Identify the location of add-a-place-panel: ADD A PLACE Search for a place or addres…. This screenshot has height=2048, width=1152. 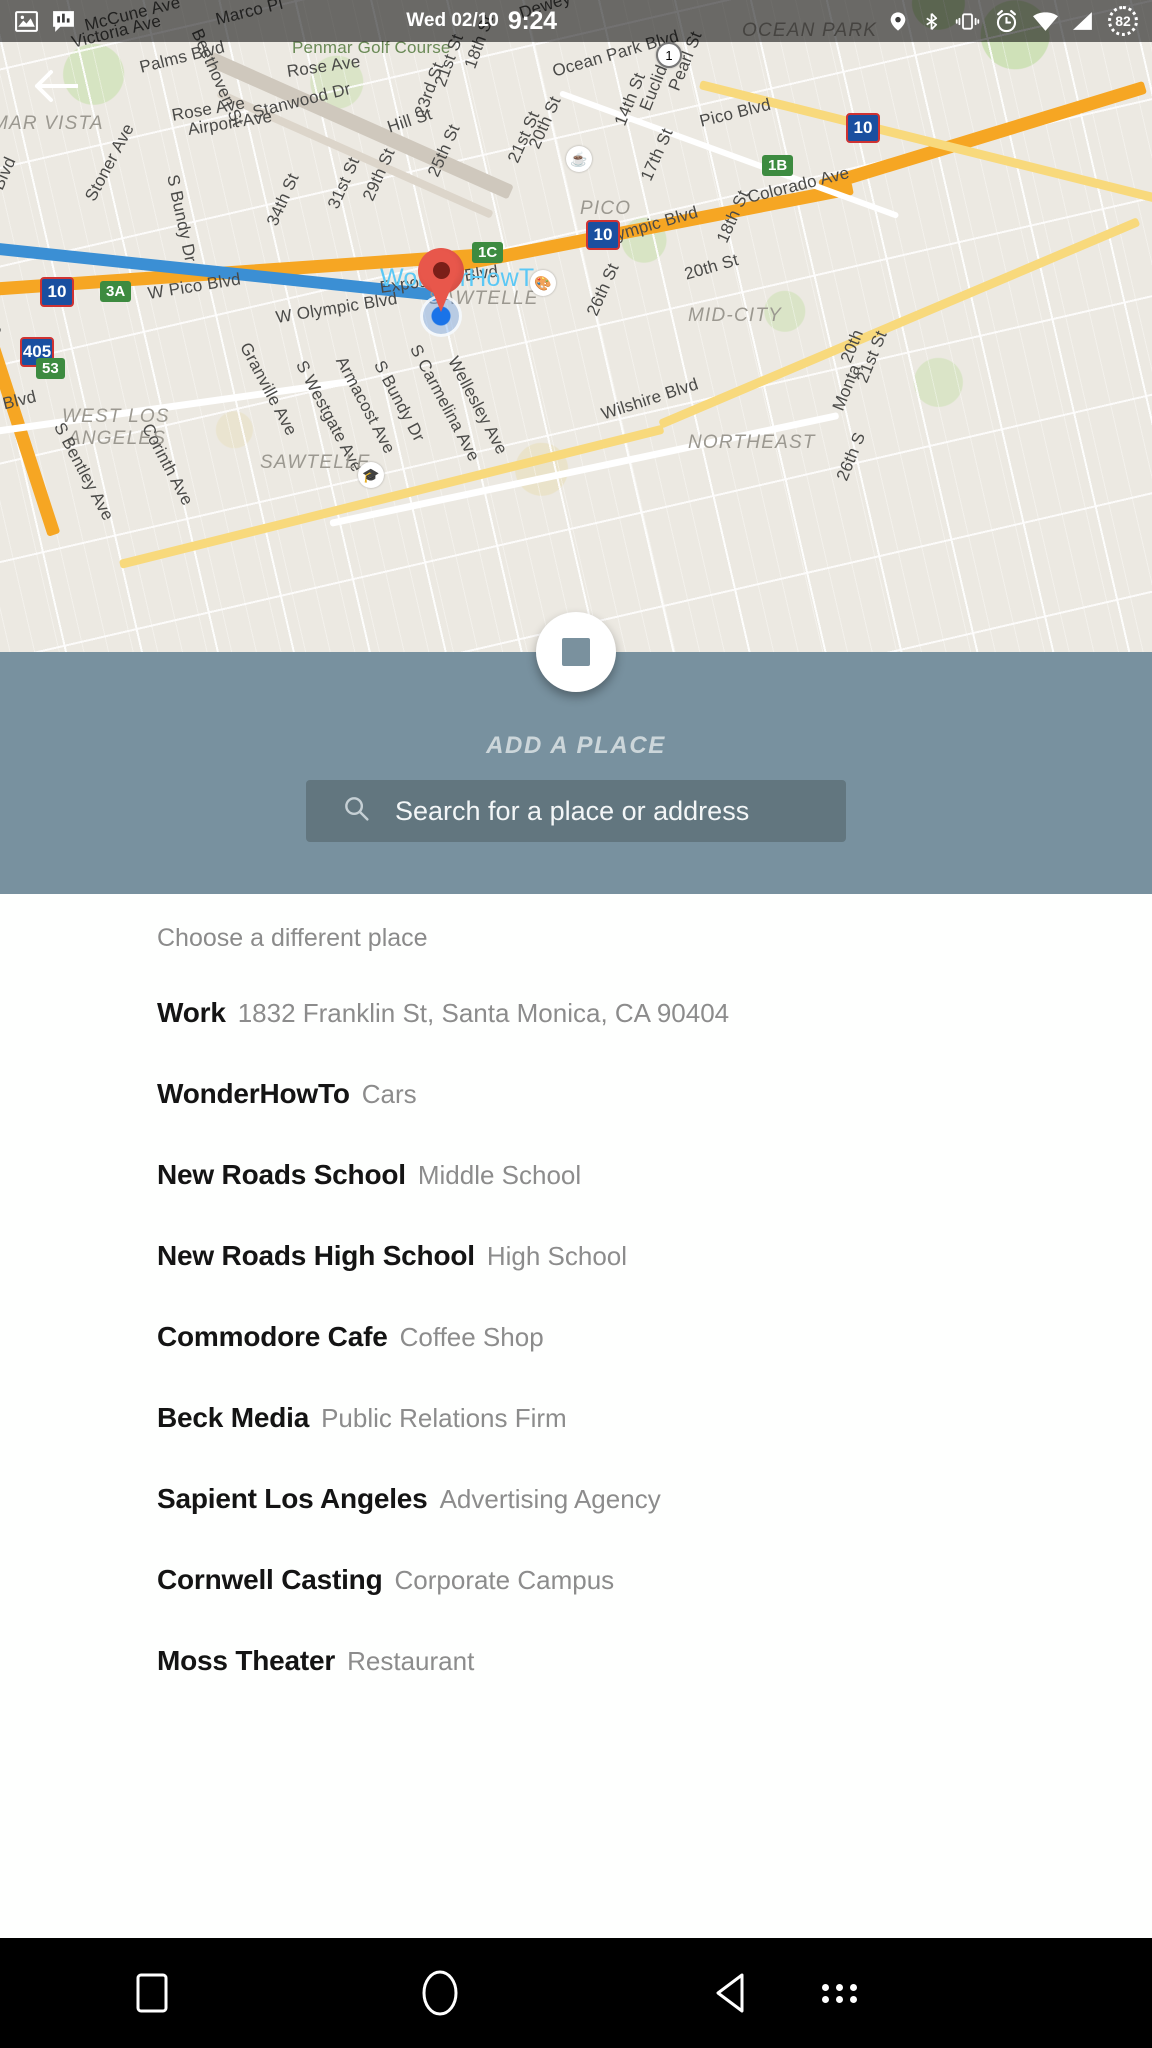
(576, 753).